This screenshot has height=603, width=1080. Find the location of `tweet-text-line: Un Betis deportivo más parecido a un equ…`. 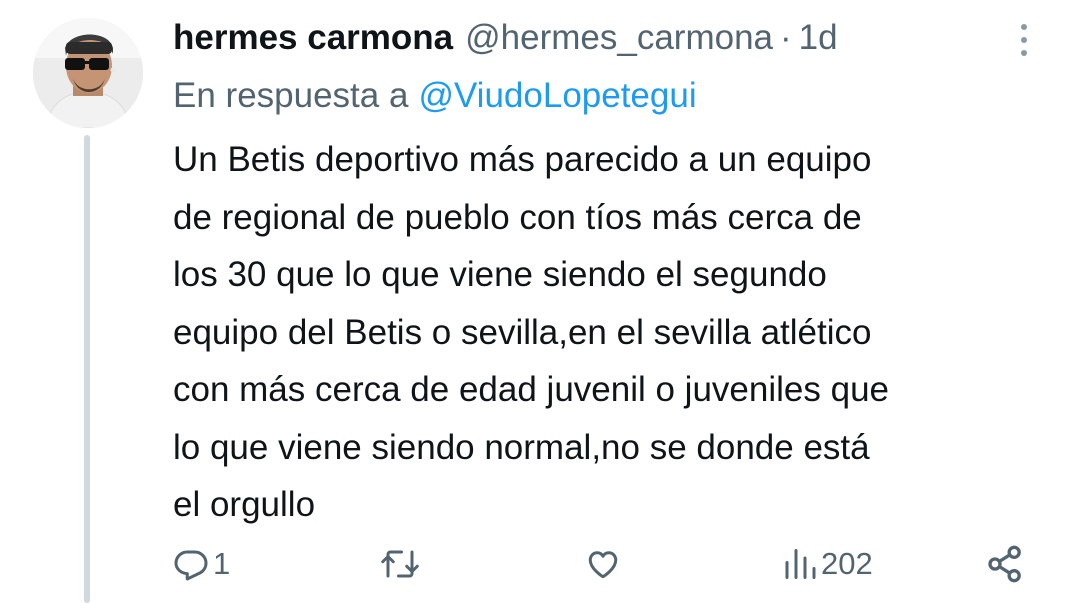

tweet-text-line: Un Betis deportivo más parecido a un equ… is located at coordinates (522, 159).